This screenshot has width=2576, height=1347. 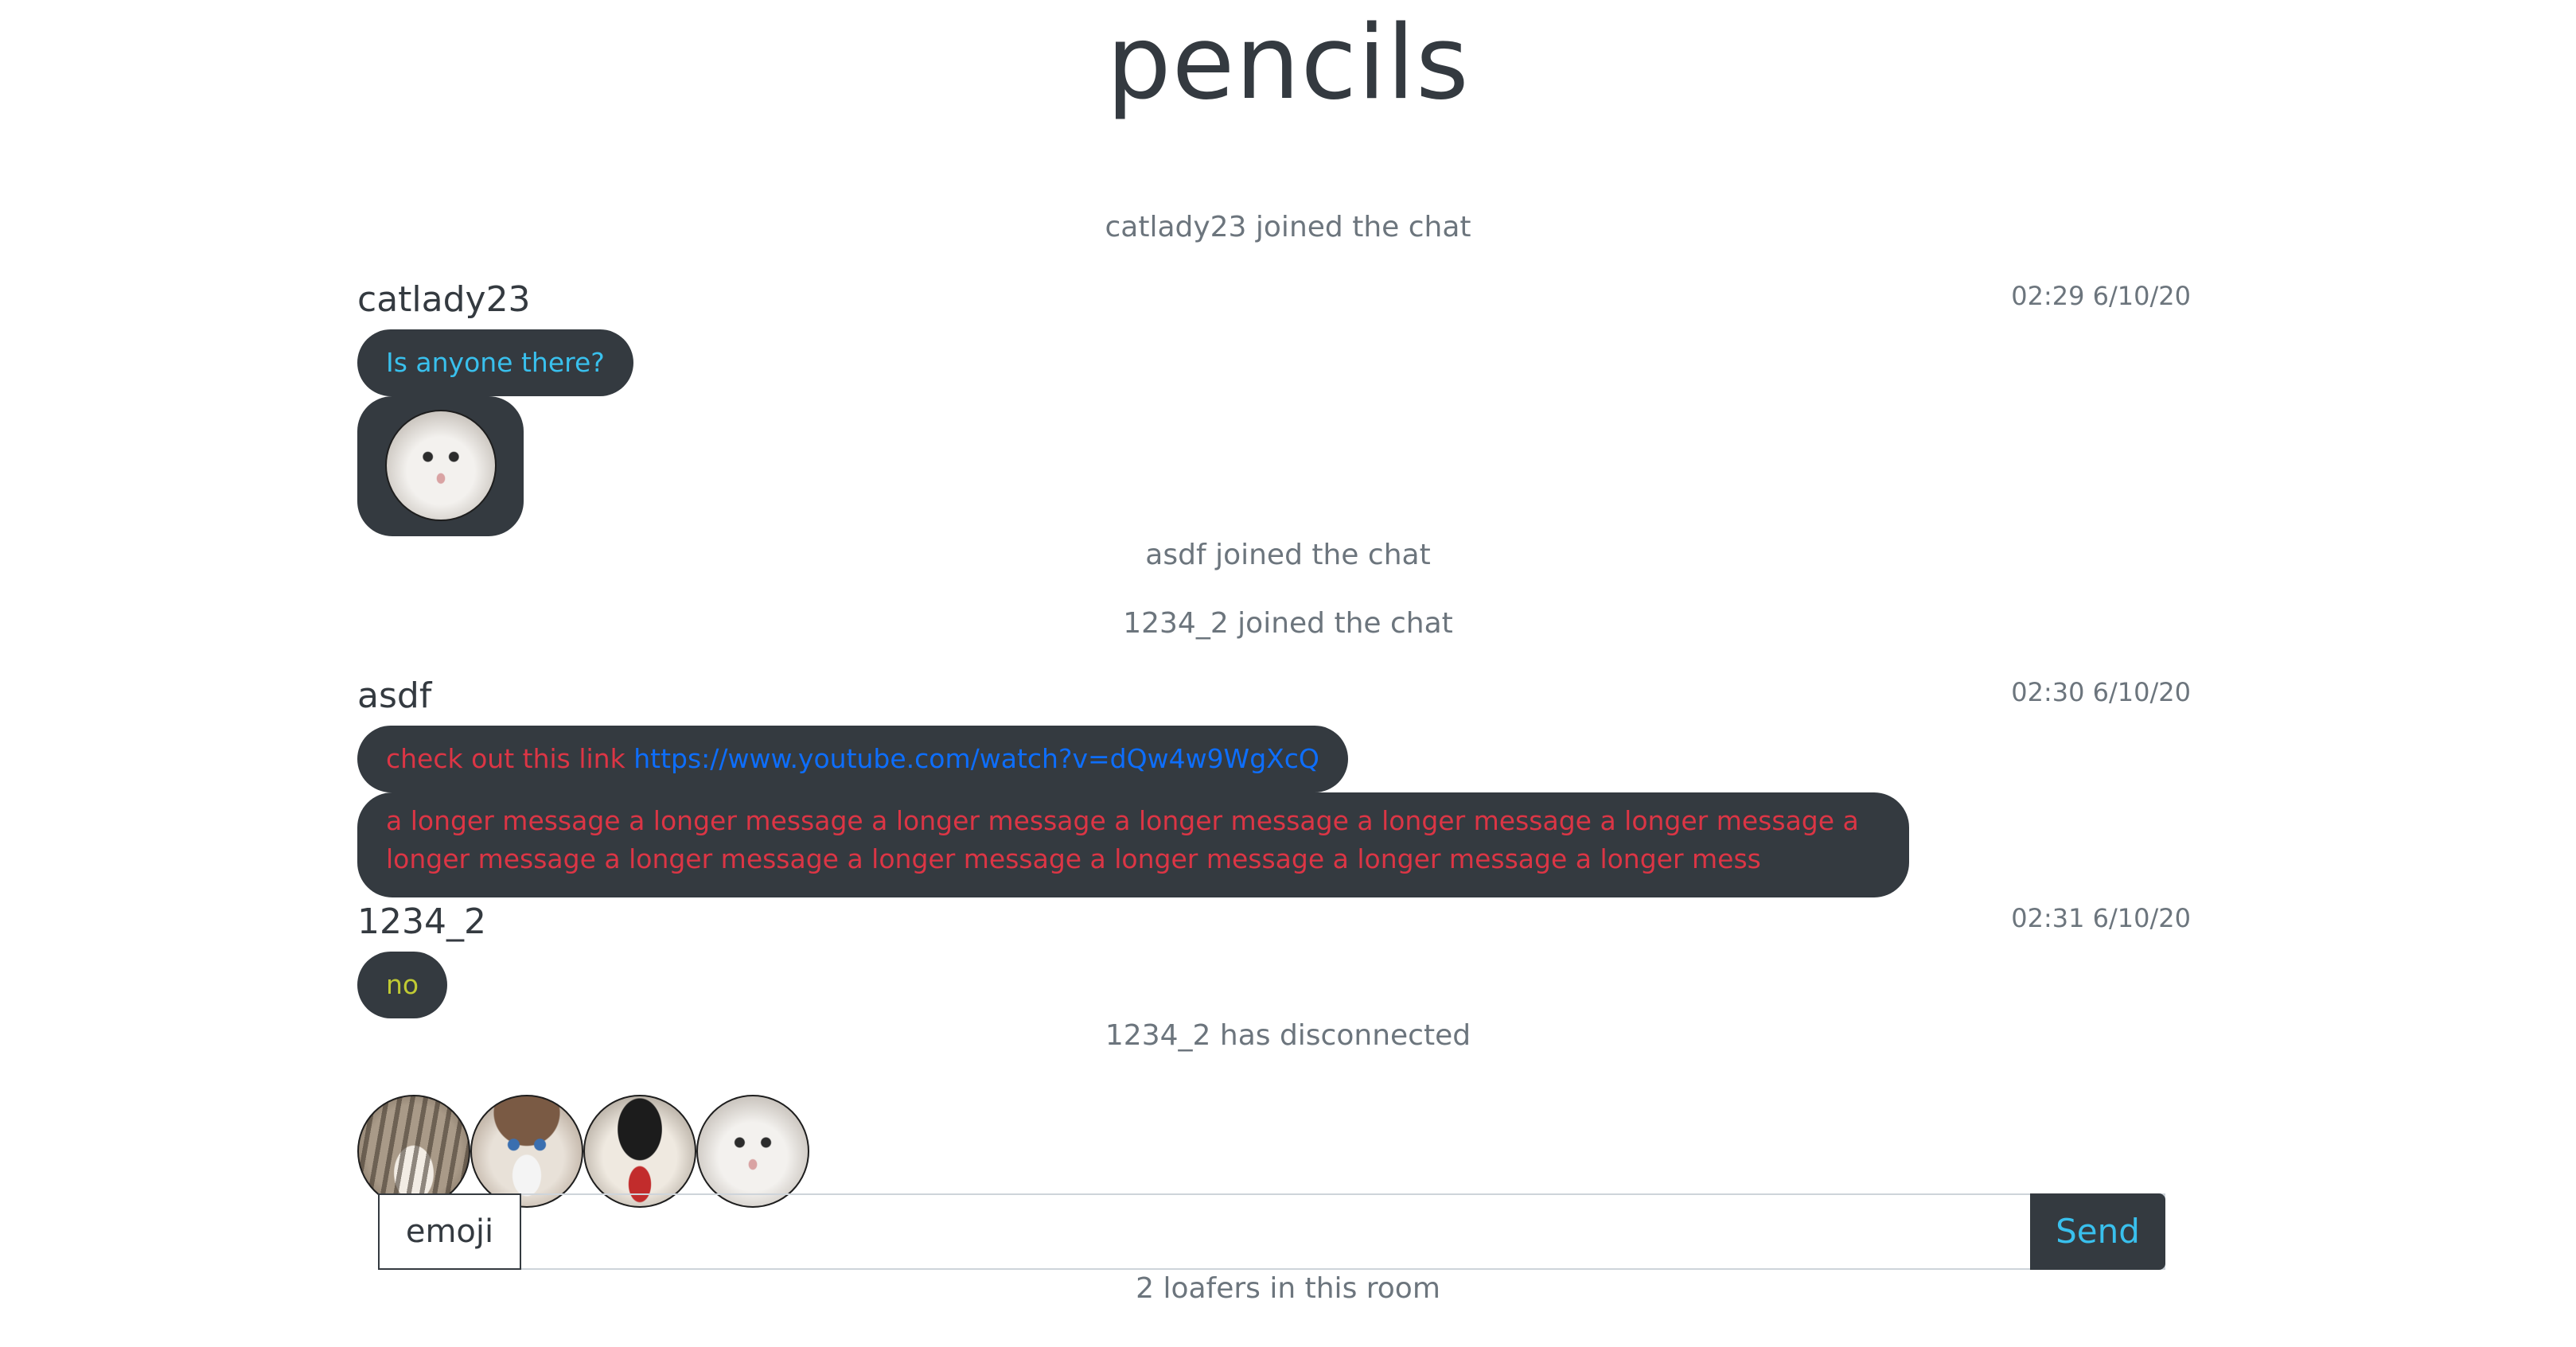 I want to click on screaming-cat-emoji-icon, so click(x=639, y=1151).